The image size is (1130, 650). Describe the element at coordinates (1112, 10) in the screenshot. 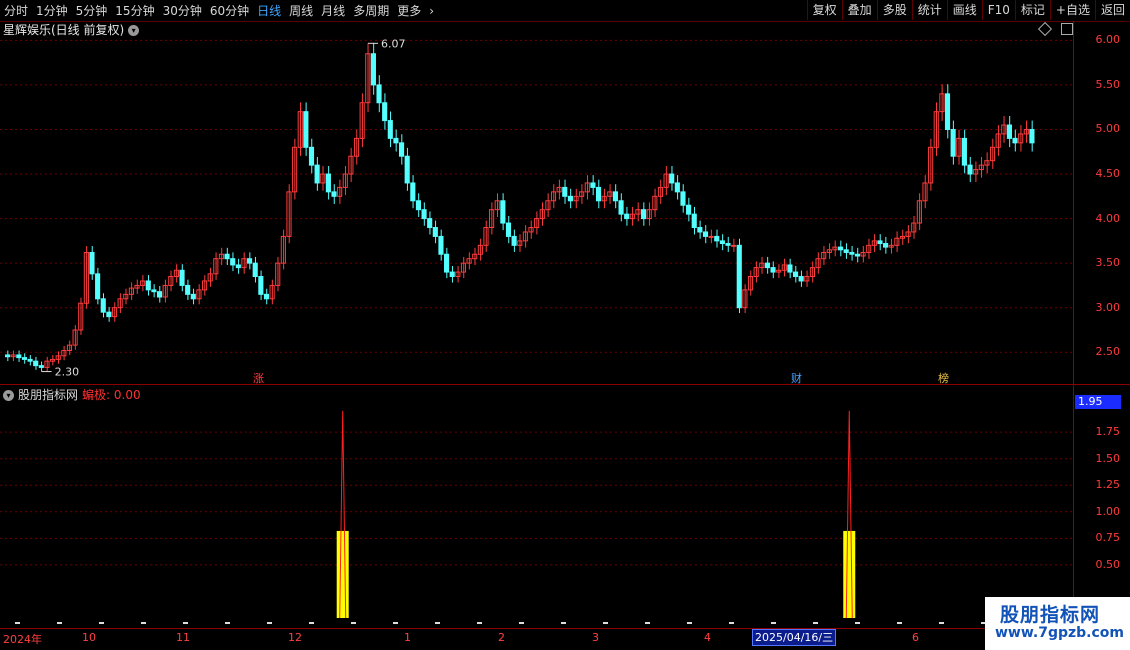

I see `toolbar-button-8: 返回` at that location.